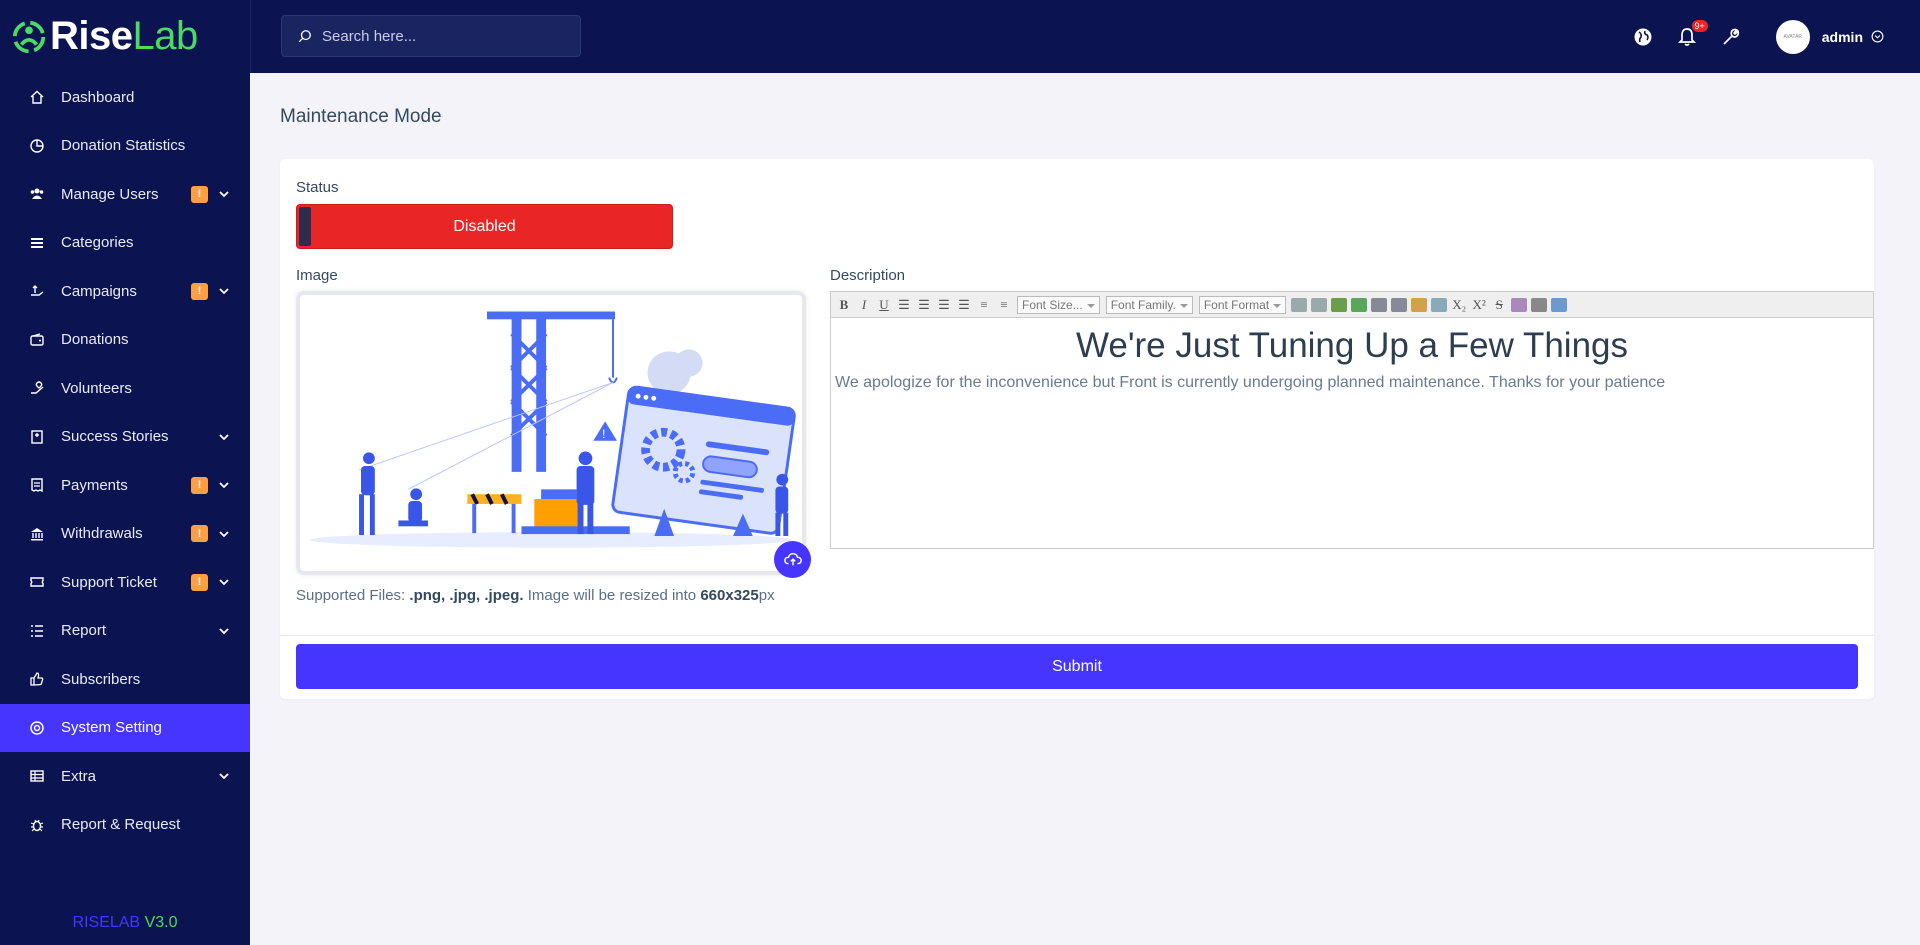 Image resolution: width=1920 pixels, height=945 pixels. What do you see at coordinates (317, 187) in the screenshot?
I see `status-label: Status` at bounding box center [317, 187].